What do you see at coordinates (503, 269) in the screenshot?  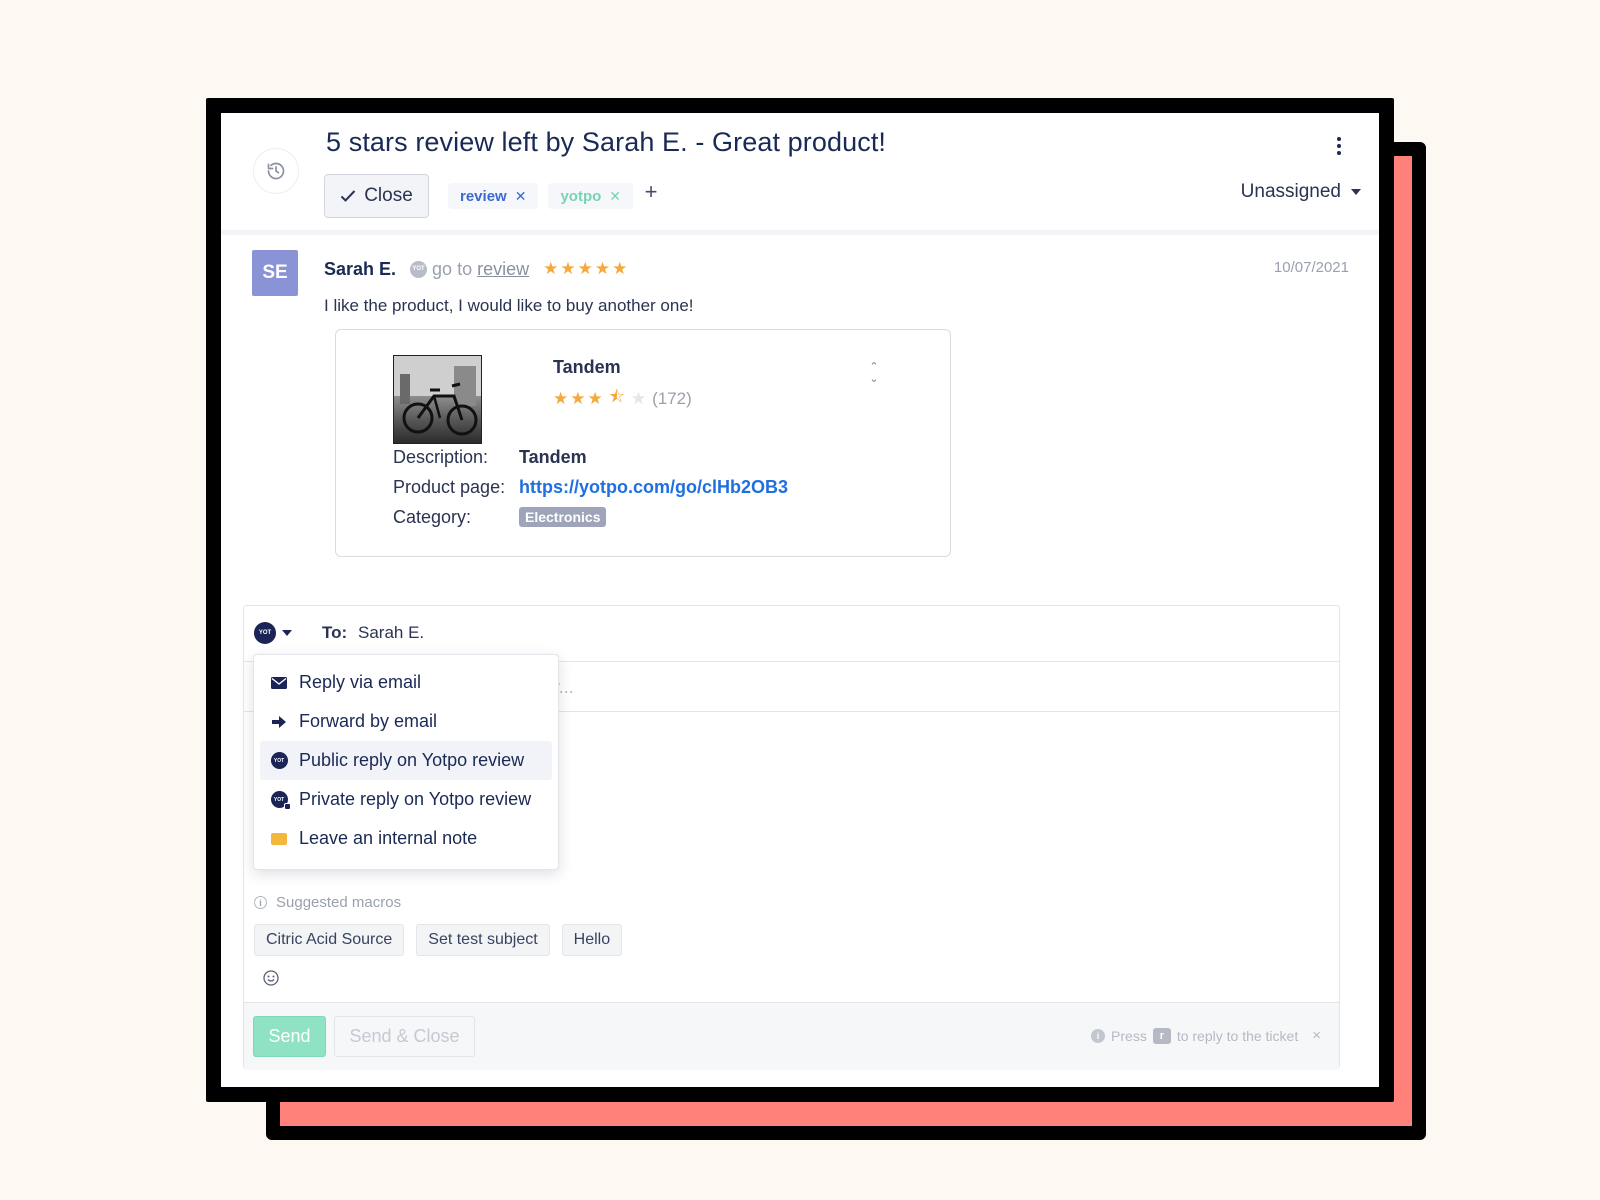 I see `goto-review-link: review` at bounding box center [503, 269].